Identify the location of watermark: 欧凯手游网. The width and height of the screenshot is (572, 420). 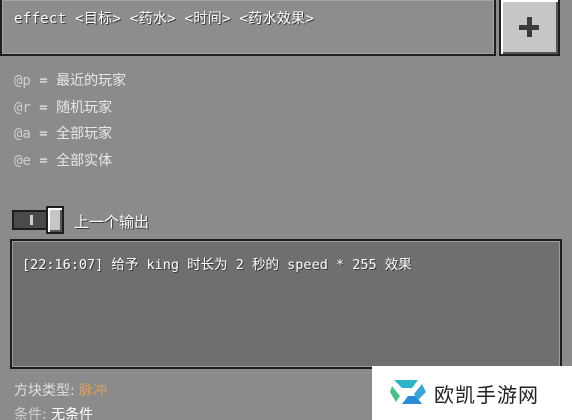
(472, 393).